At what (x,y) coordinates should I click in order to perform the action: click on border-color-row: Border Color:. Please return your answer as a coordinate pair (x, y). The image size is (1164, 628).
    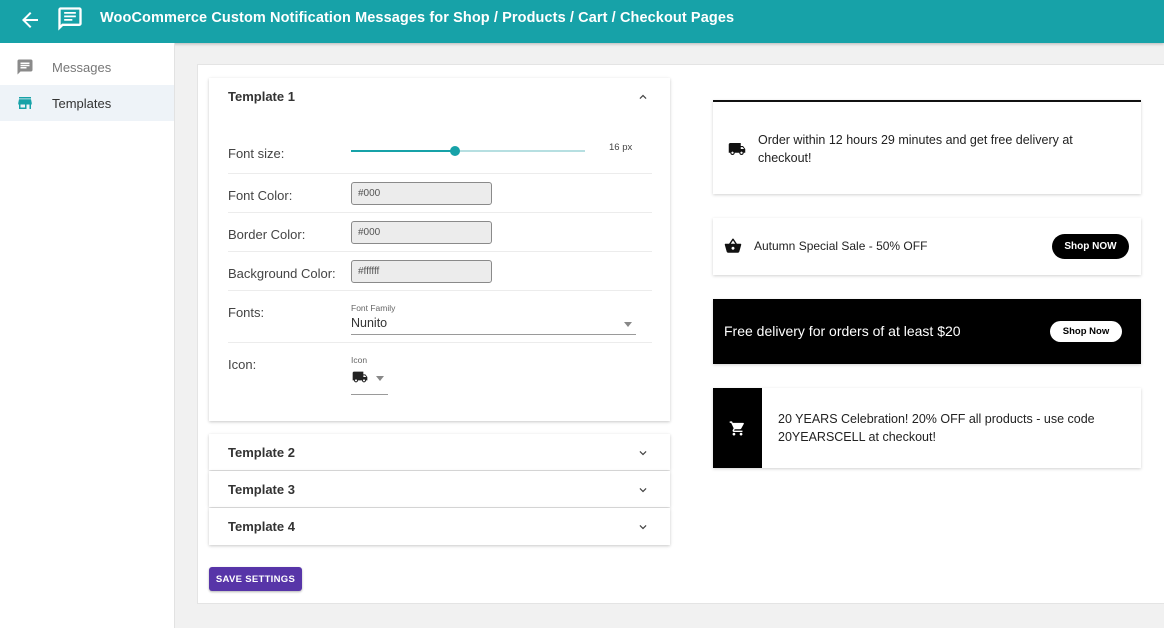
    Looking at the image, I should click on (440, 232).